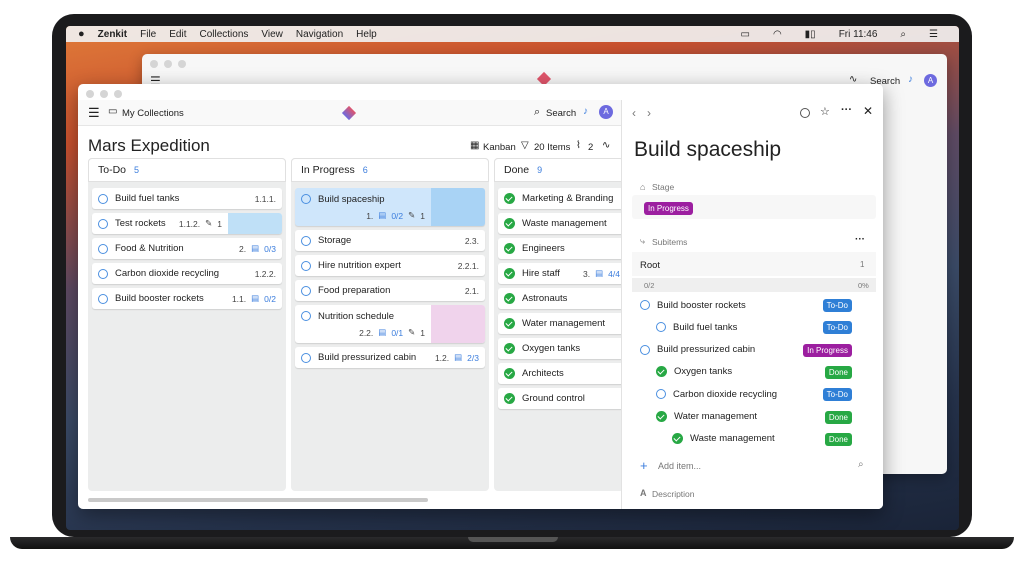  I want to click on item-title: Build spaceship, so click(707, 150).